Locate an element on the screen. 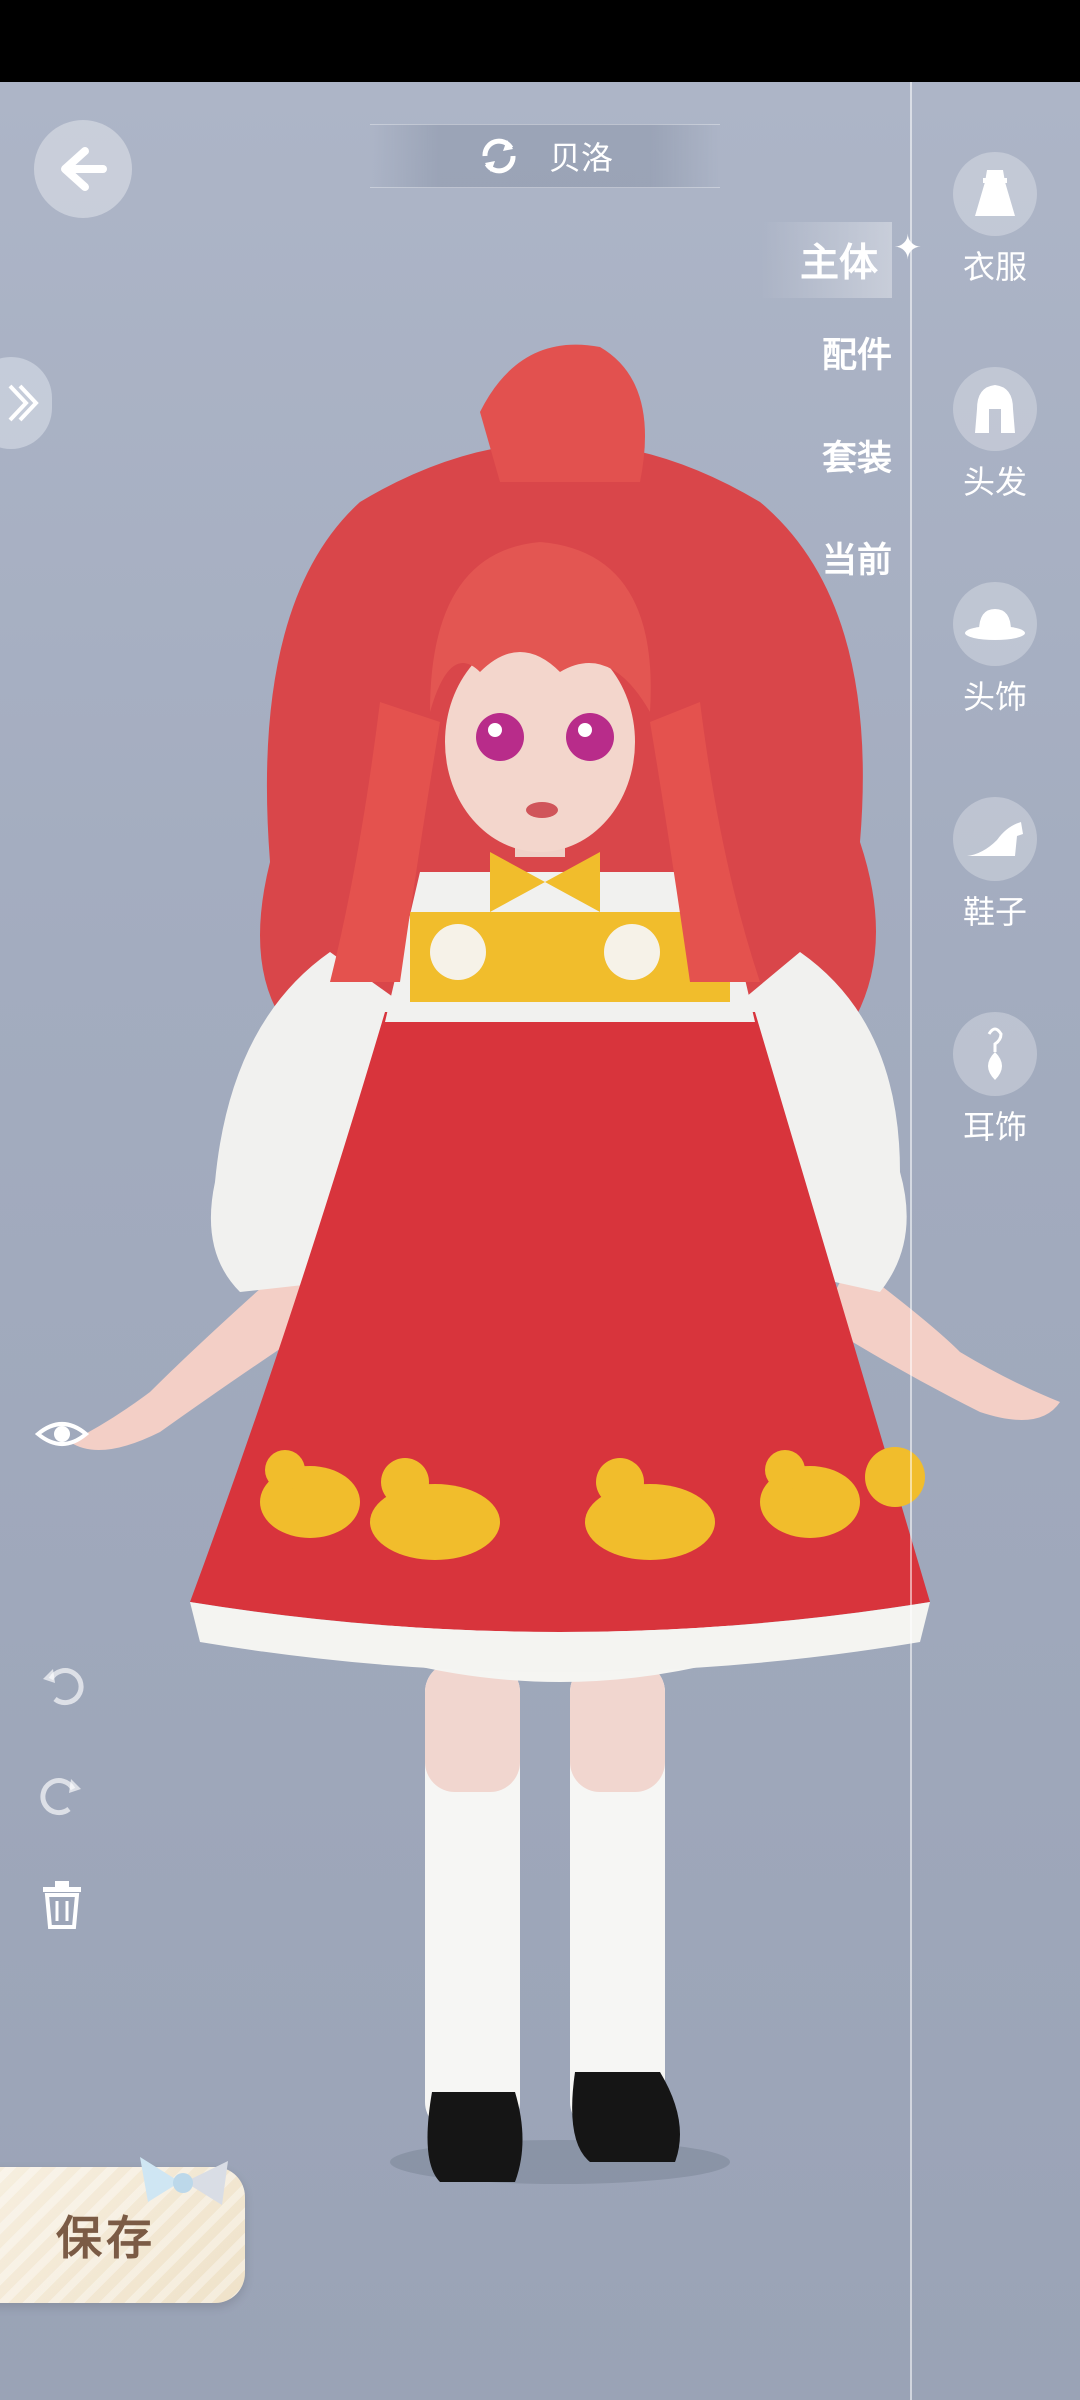  category-clothes-label: 衣服 is located at coordinates (994, 267).